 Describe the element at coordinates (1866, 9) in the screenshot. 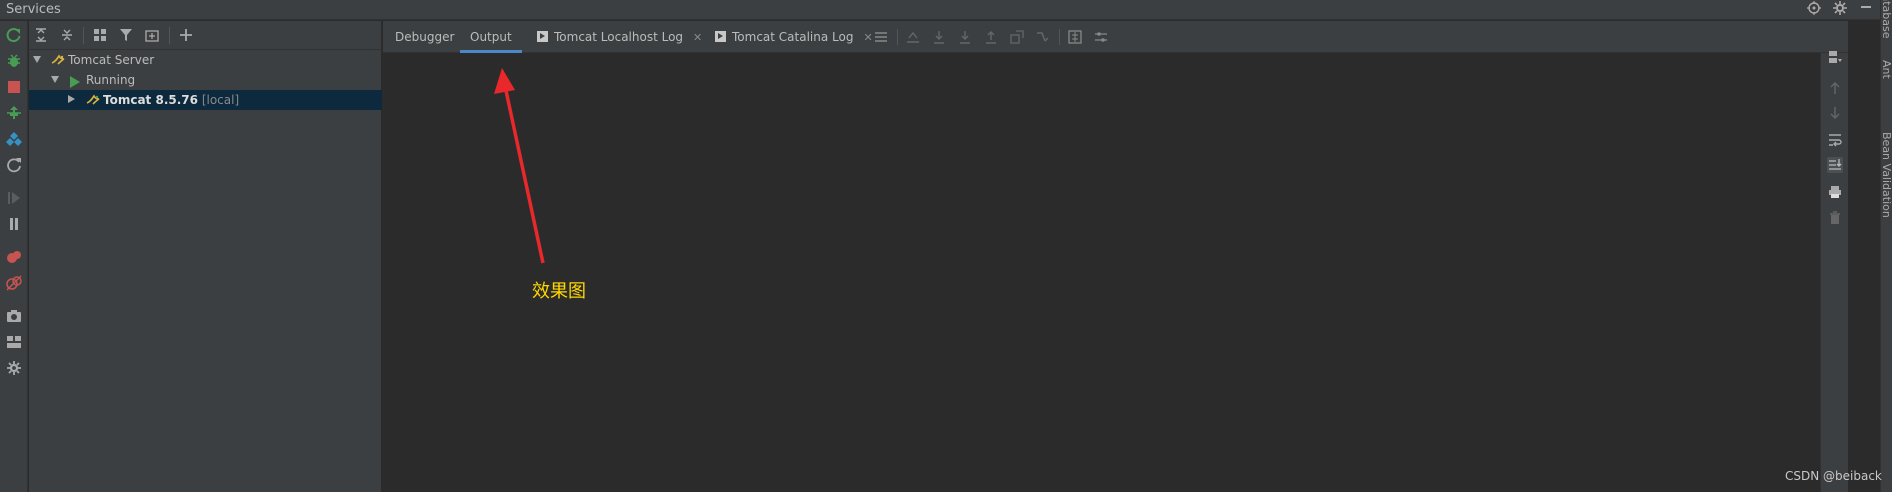

I see `minimize-icon` at that location.